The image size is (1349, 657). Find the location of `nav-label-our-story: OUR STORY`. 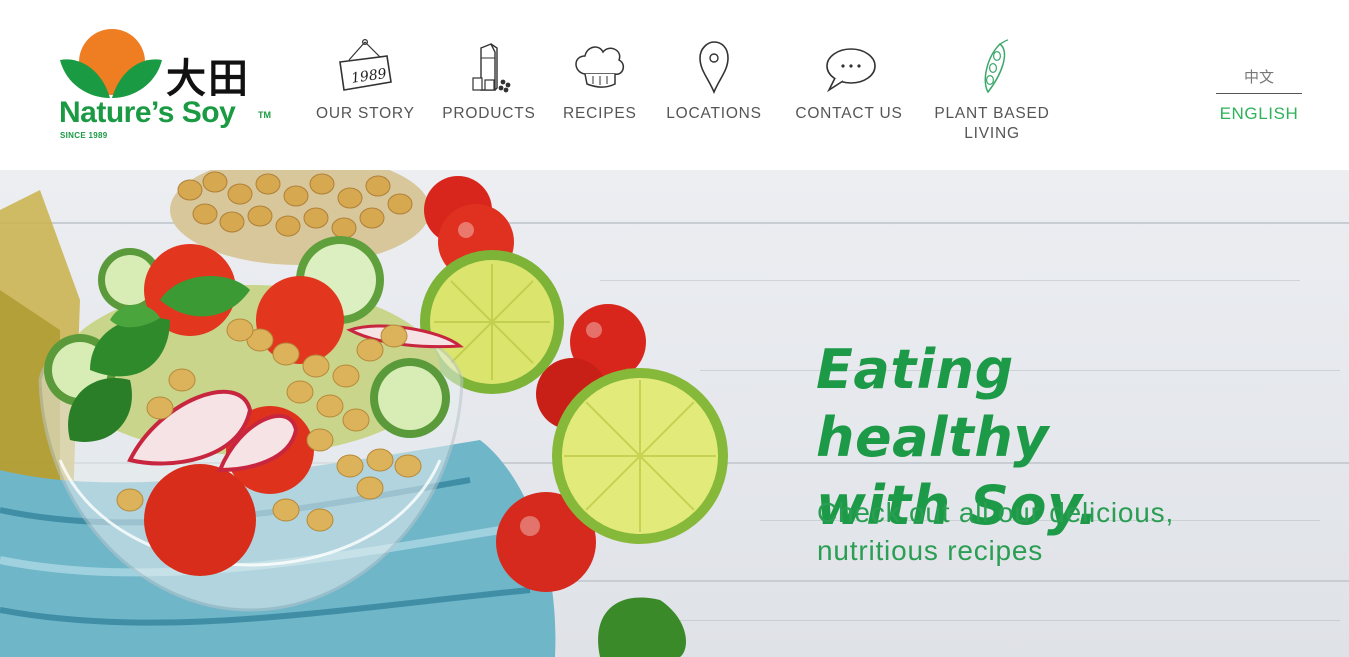

nav-label-our-story: OUR STORY is located at coordinates (365, 113).